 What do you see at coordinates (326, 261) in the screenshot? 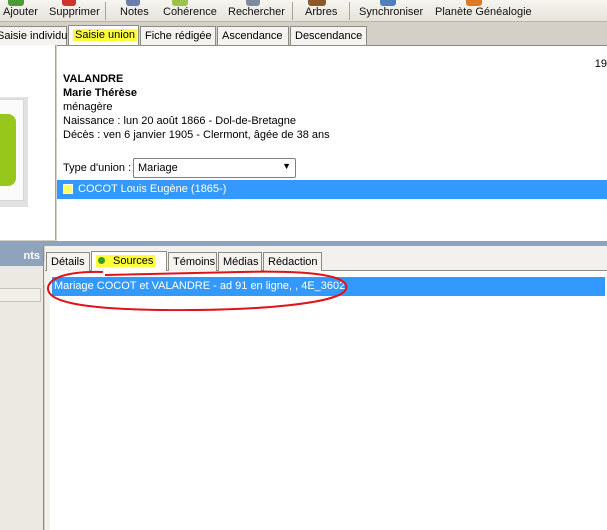
I see `lower-tab-strip: Détails Sources Témoins Médias Rédaction` at bounding box center [326, 261].